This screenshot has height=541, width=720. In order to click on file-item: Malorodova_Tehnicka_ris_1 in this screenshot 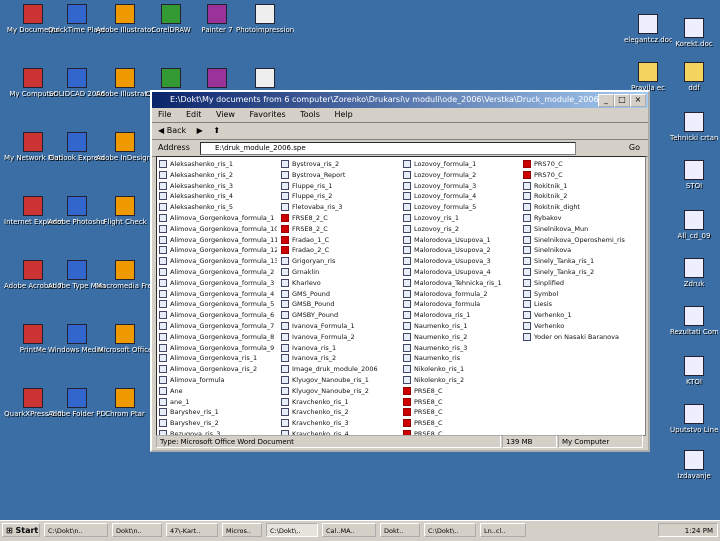, I will do `click(462, 283)`.